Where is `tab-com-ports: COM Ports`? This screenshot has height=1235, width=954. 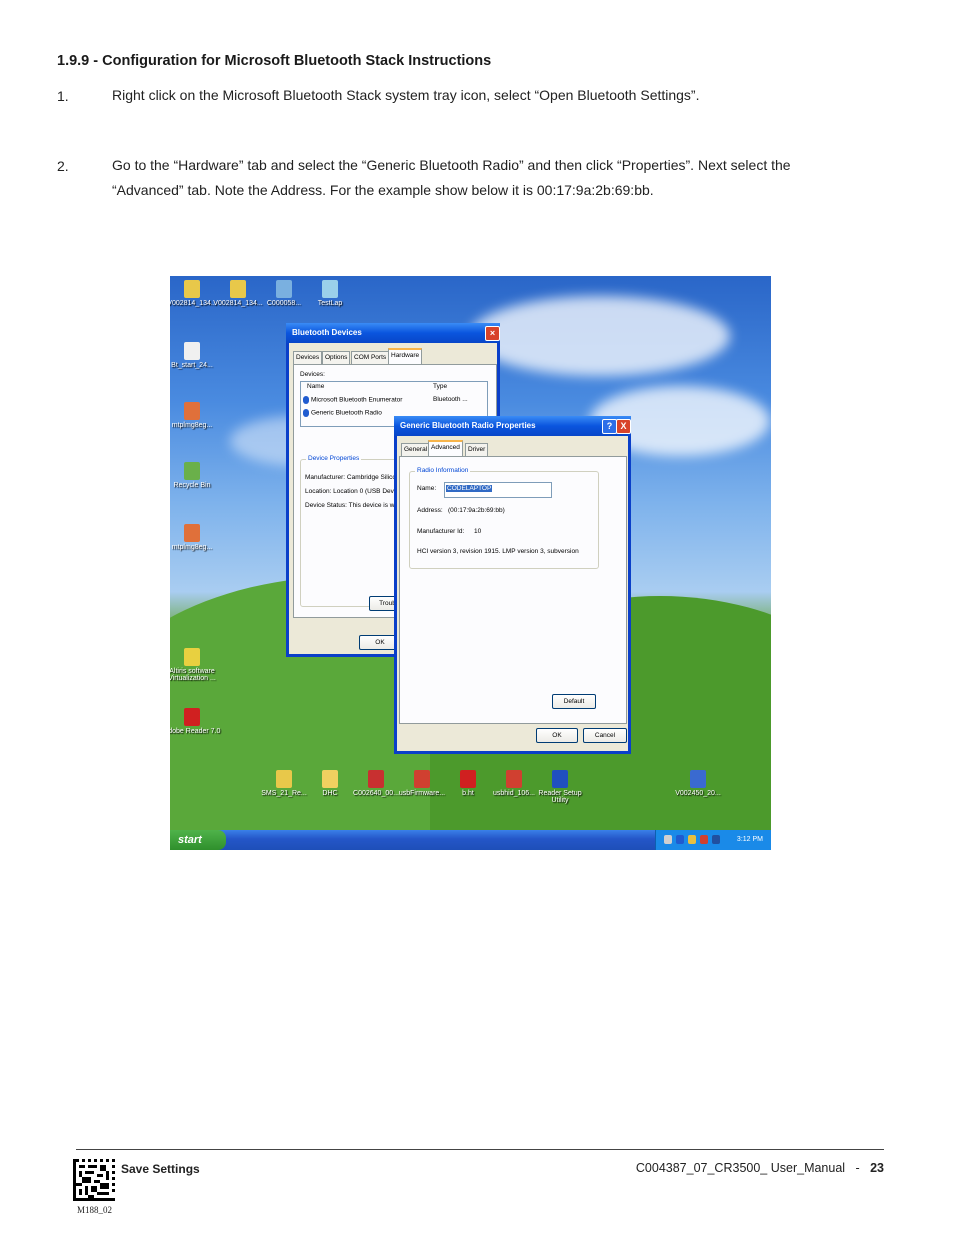
tab-com-ports: COM Ports is located at coordinates (370, 357).